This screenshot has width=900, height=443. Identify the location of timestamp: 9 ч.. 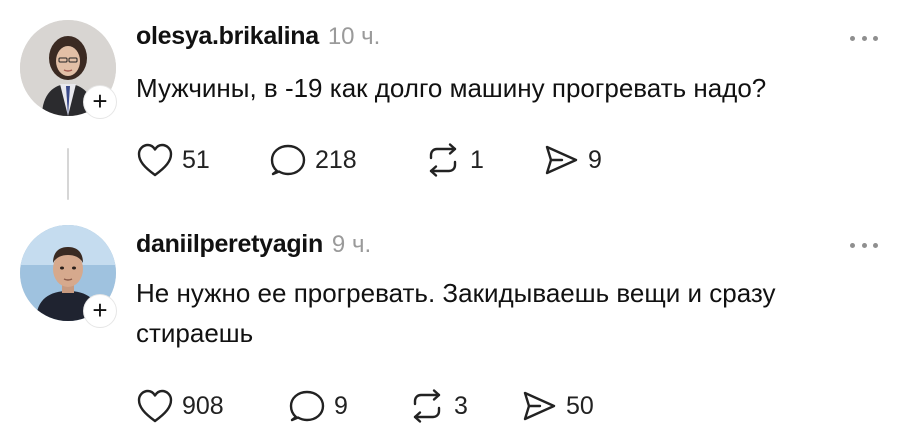
(351, 244).